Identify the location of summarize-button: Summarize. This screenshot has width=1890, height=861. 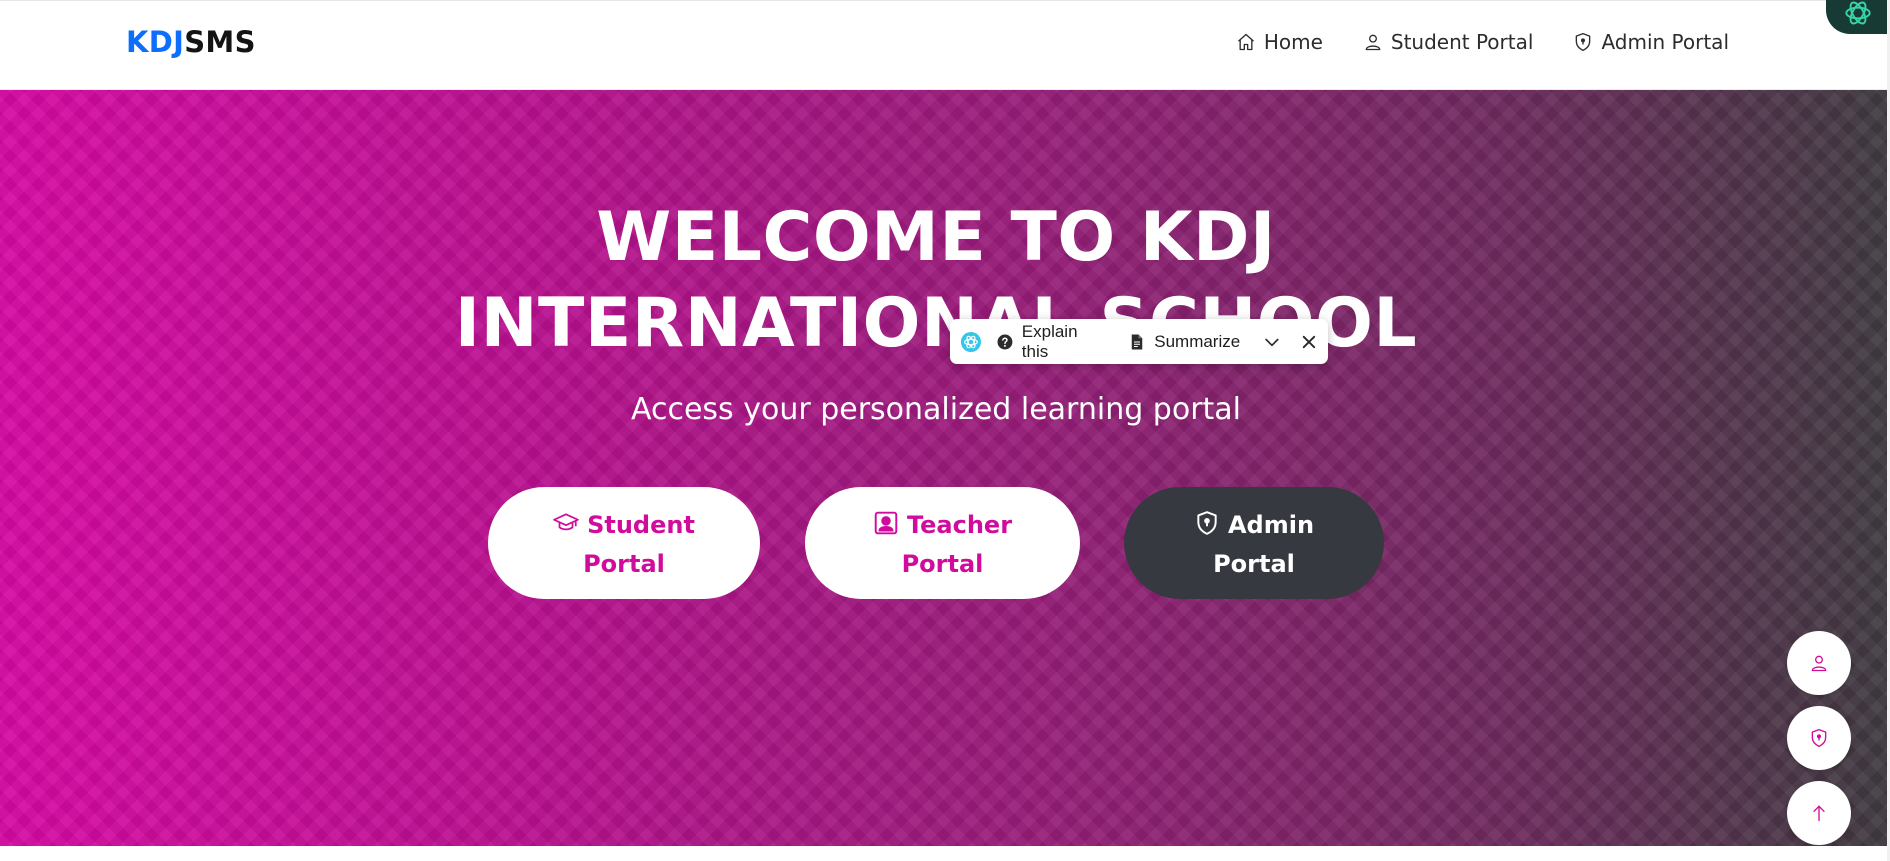
(1184, 342).